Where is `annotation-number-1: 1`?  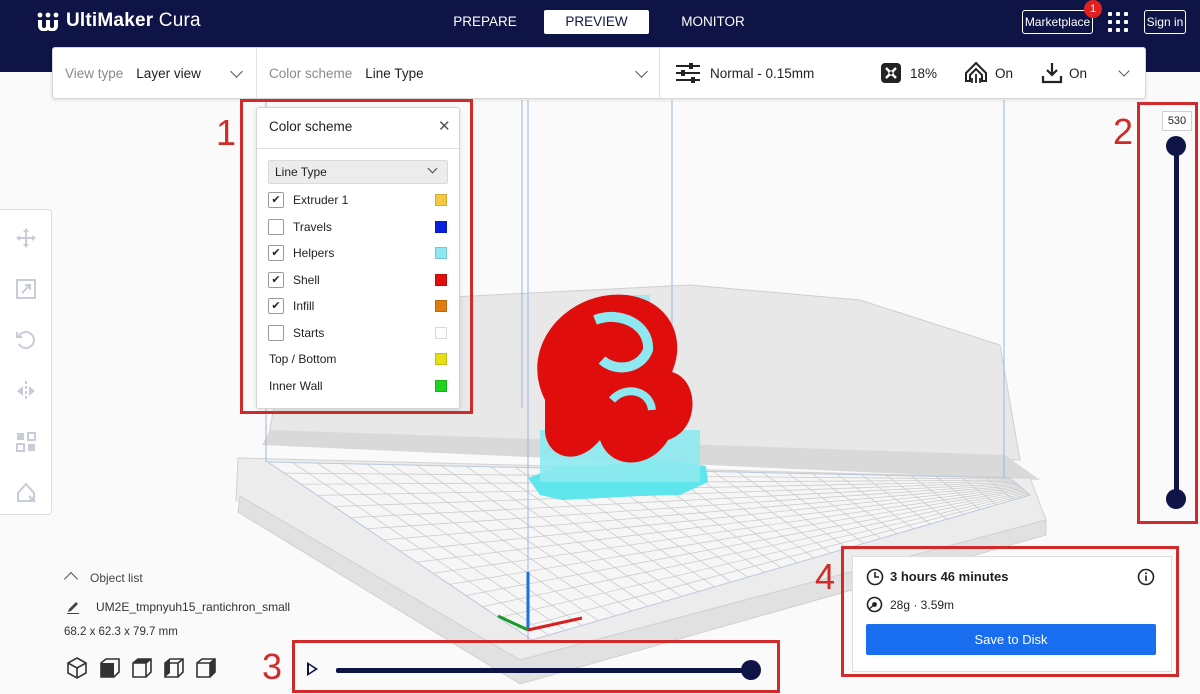
annotation-number-1: 1 is located at coordinates (226, 132).